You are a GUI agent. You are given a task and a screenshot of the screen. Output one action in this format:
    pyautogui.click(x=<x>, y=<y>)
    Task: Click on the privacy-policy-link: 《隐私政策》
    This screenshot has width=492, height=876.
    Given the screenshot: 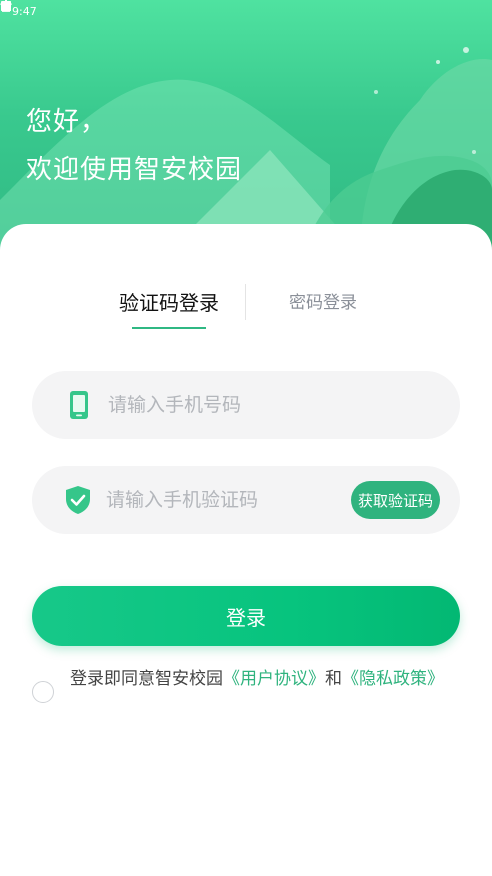 What is the action you would take?
    pyautogui.click(x=393, y=679)
    